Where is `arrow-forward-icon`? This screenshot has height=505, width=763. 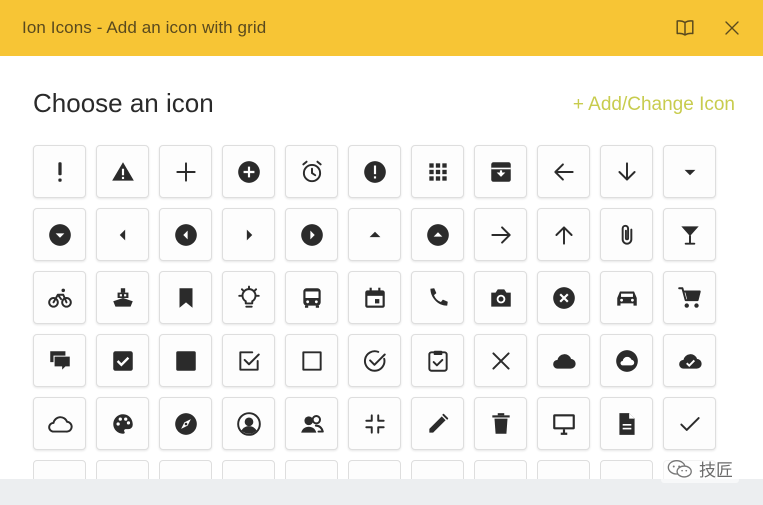 arrow-forward-icon is located at coordinates (500, 234).